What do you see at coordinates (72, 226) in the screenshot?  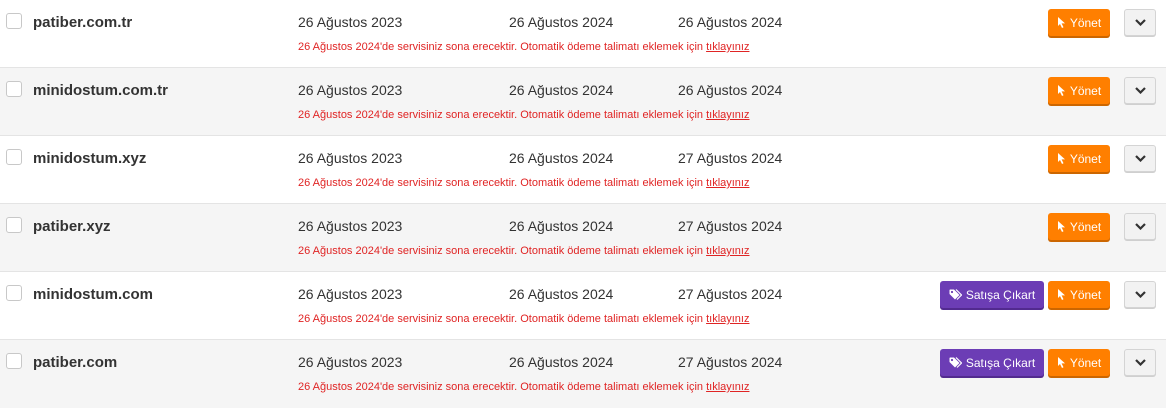 I see `domain-name: patiber.xyz` at bounding box center [72, 226].